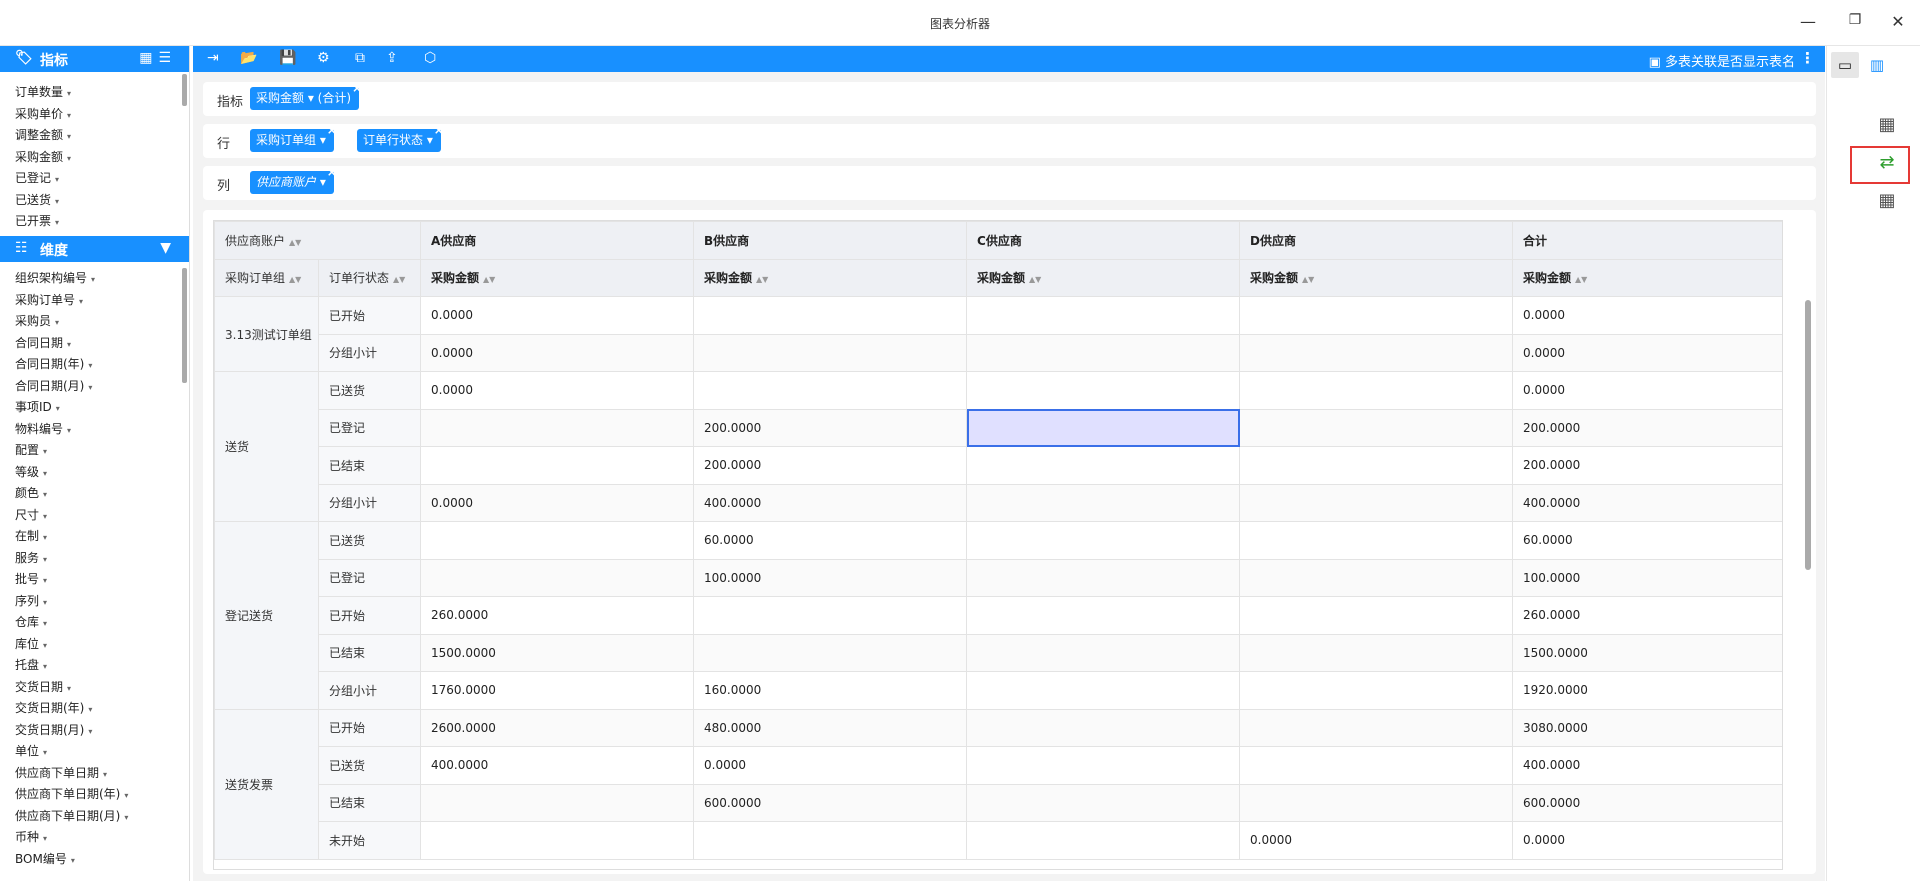  I want to click on dimension-item: BOM编号 ▾, so click(94, 860).